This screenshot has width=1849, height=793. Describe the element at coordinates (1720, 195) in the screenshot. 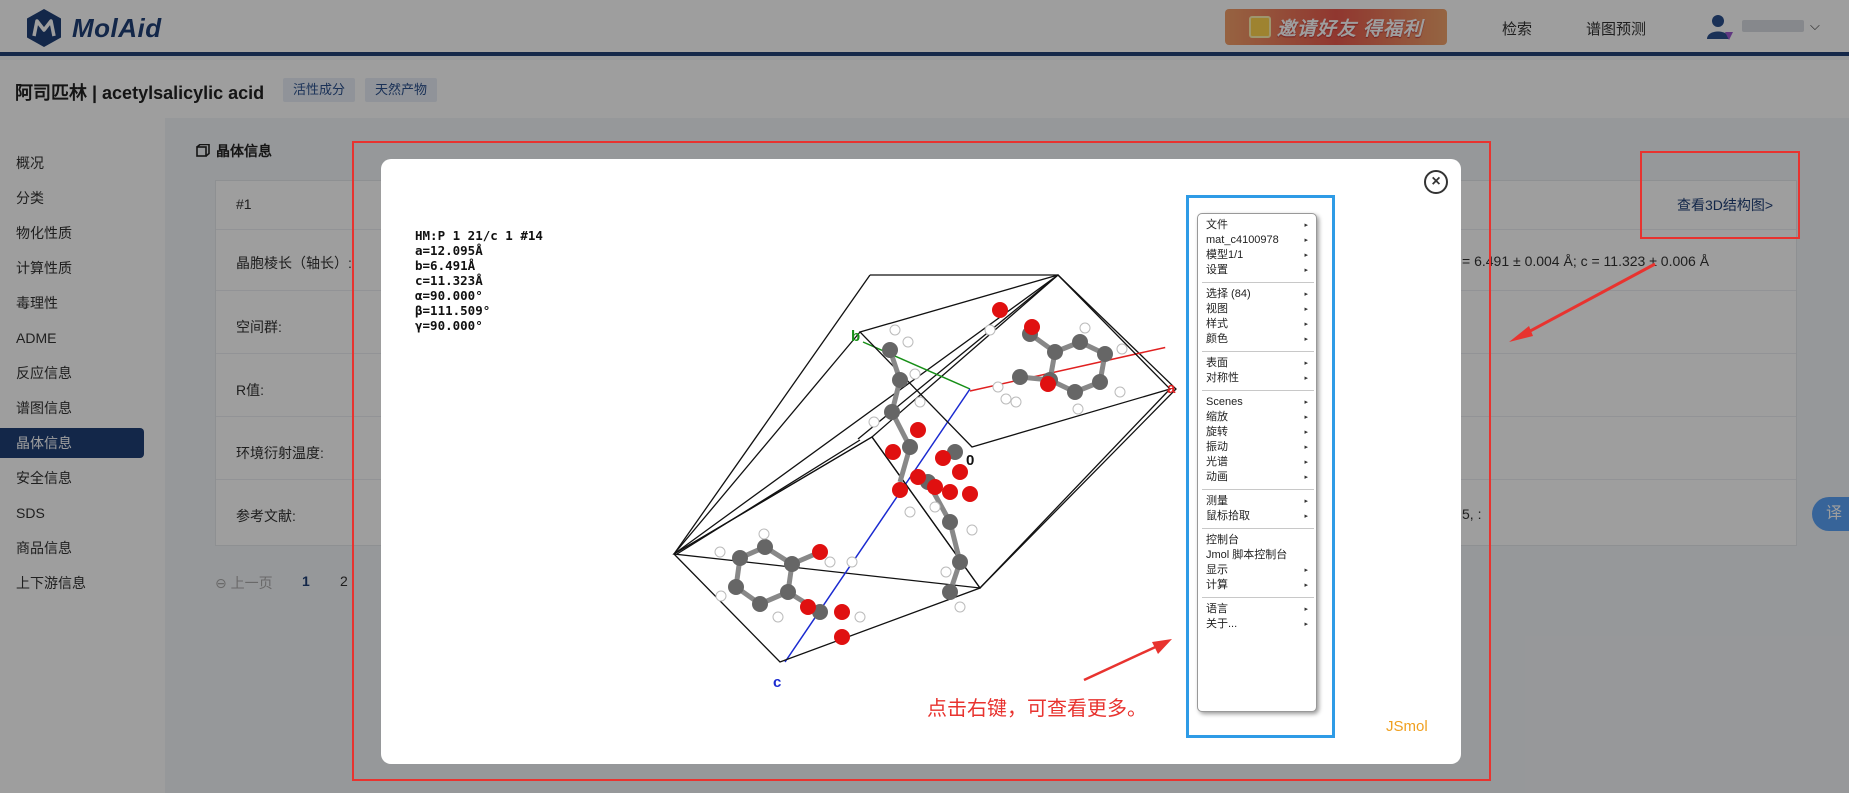

I see `highlight-frame-view3d` at that location.